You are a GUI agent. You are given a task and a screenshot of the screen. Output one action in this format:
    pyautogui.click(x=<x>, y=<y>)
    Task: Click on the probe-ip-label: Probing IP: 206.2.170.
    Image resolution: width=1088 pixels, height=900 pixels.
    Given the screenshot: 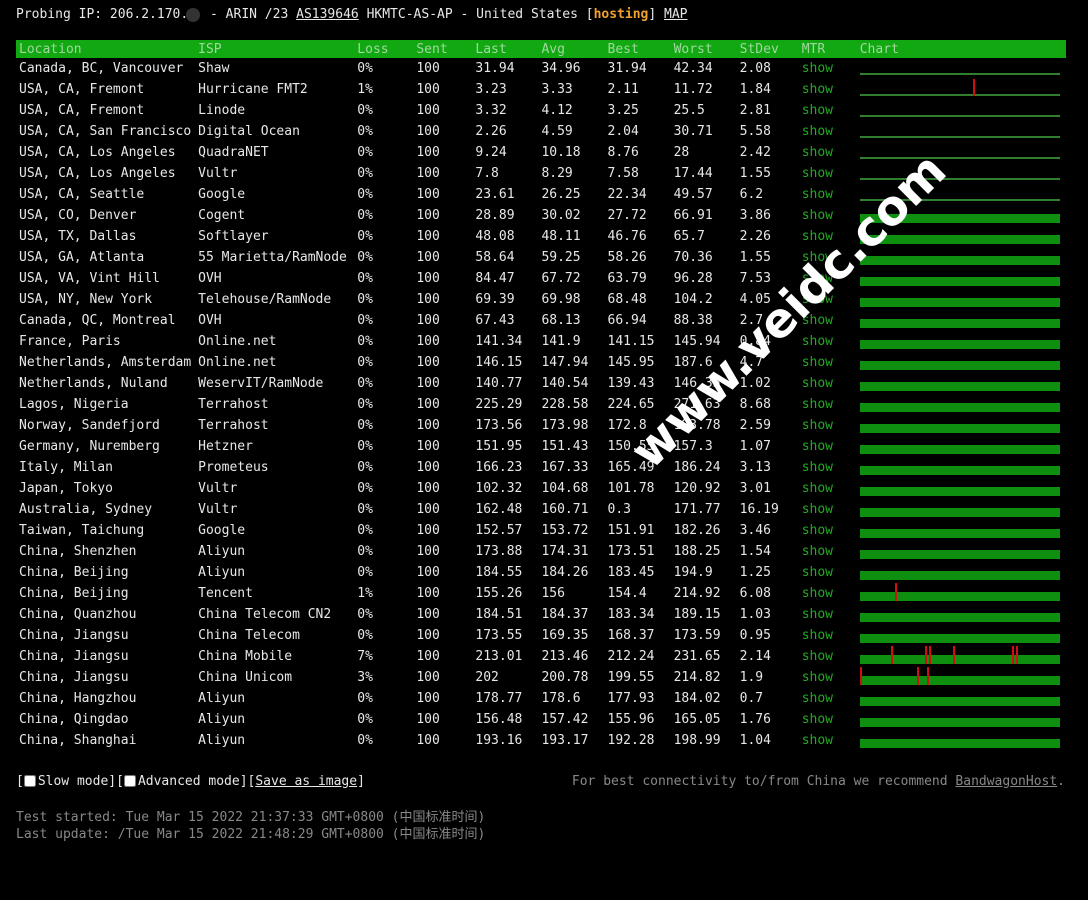 What is the action you would take?
    pyautogui.click(x=102, y=14)
    